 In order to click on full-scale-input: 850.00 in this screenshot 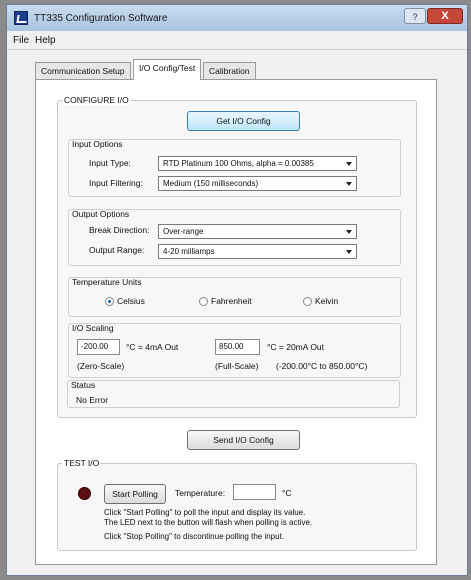, I will do `click(237, 347)`.